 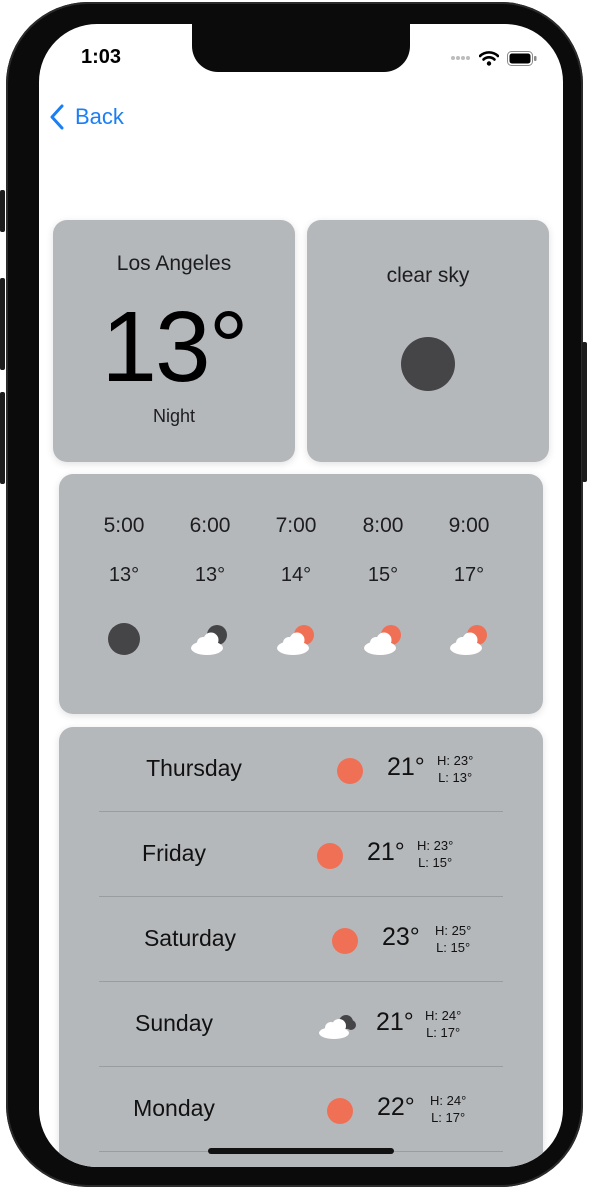 I want to click on chevron-left-icon, so click(x=57, y=117).